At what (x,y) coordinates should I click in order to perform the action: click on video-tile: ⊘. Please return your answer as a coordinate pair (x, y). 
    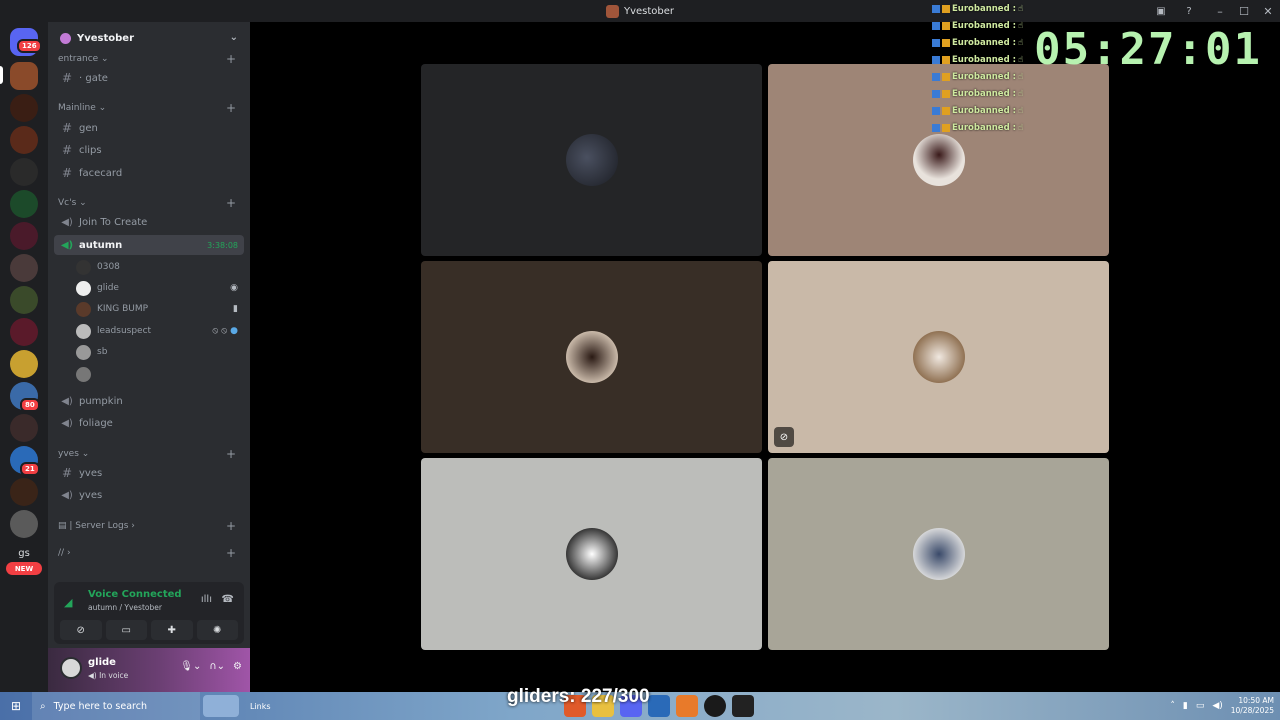
    Looking at the image, I should click on (938, 357).